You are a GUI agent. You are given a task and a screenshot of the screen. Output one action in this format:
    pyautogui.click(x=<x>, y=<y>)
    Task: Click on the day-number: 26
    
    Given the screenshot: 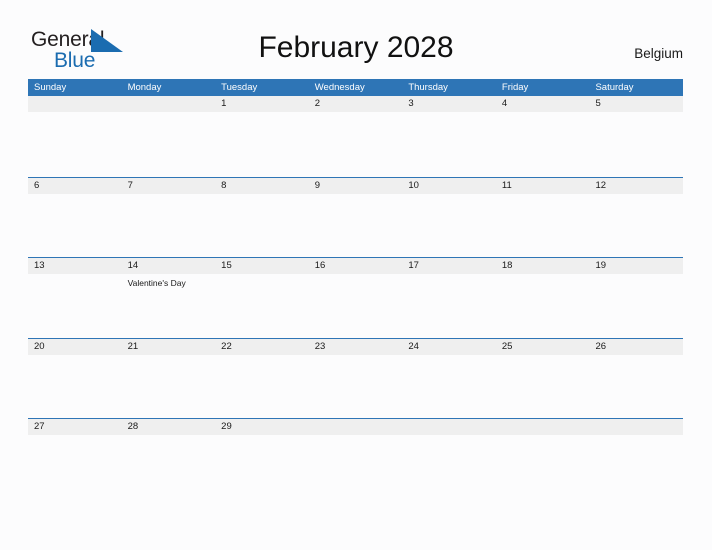 What is the action you would take?
    pyautogui.click(x=601, y=346)
    